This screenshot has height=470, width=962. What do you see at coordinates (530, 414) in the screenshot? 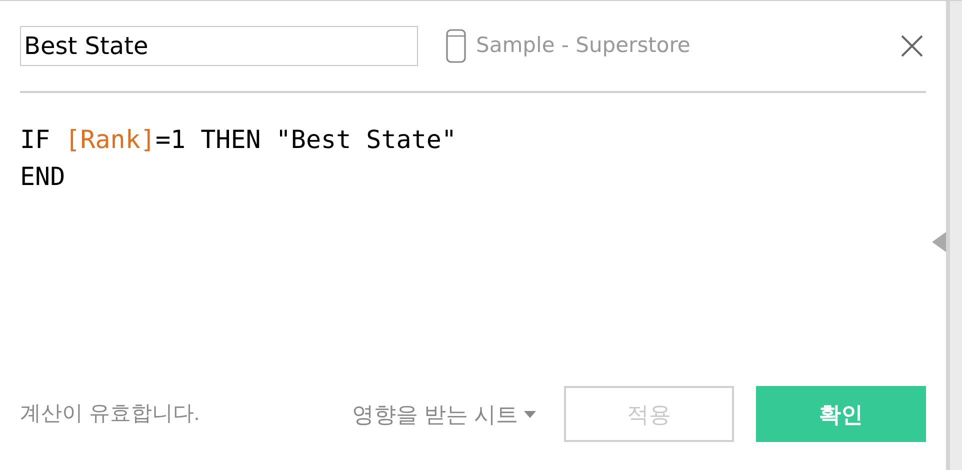
I see `caret-icon` at bounding box center [530, 414].